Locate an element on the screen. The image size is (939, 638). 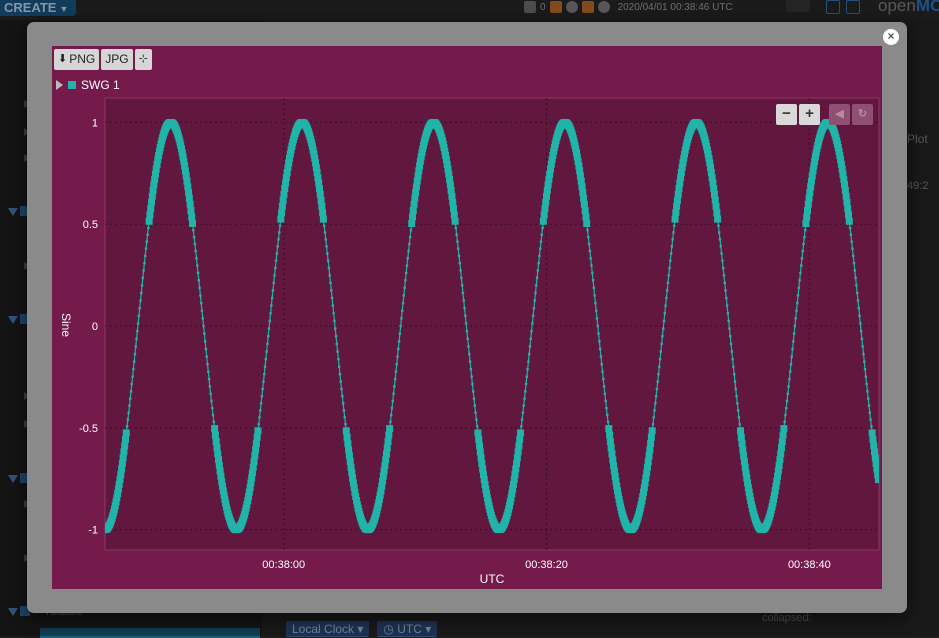
x-axis-label: UTC is located at coordinates (492, 579).